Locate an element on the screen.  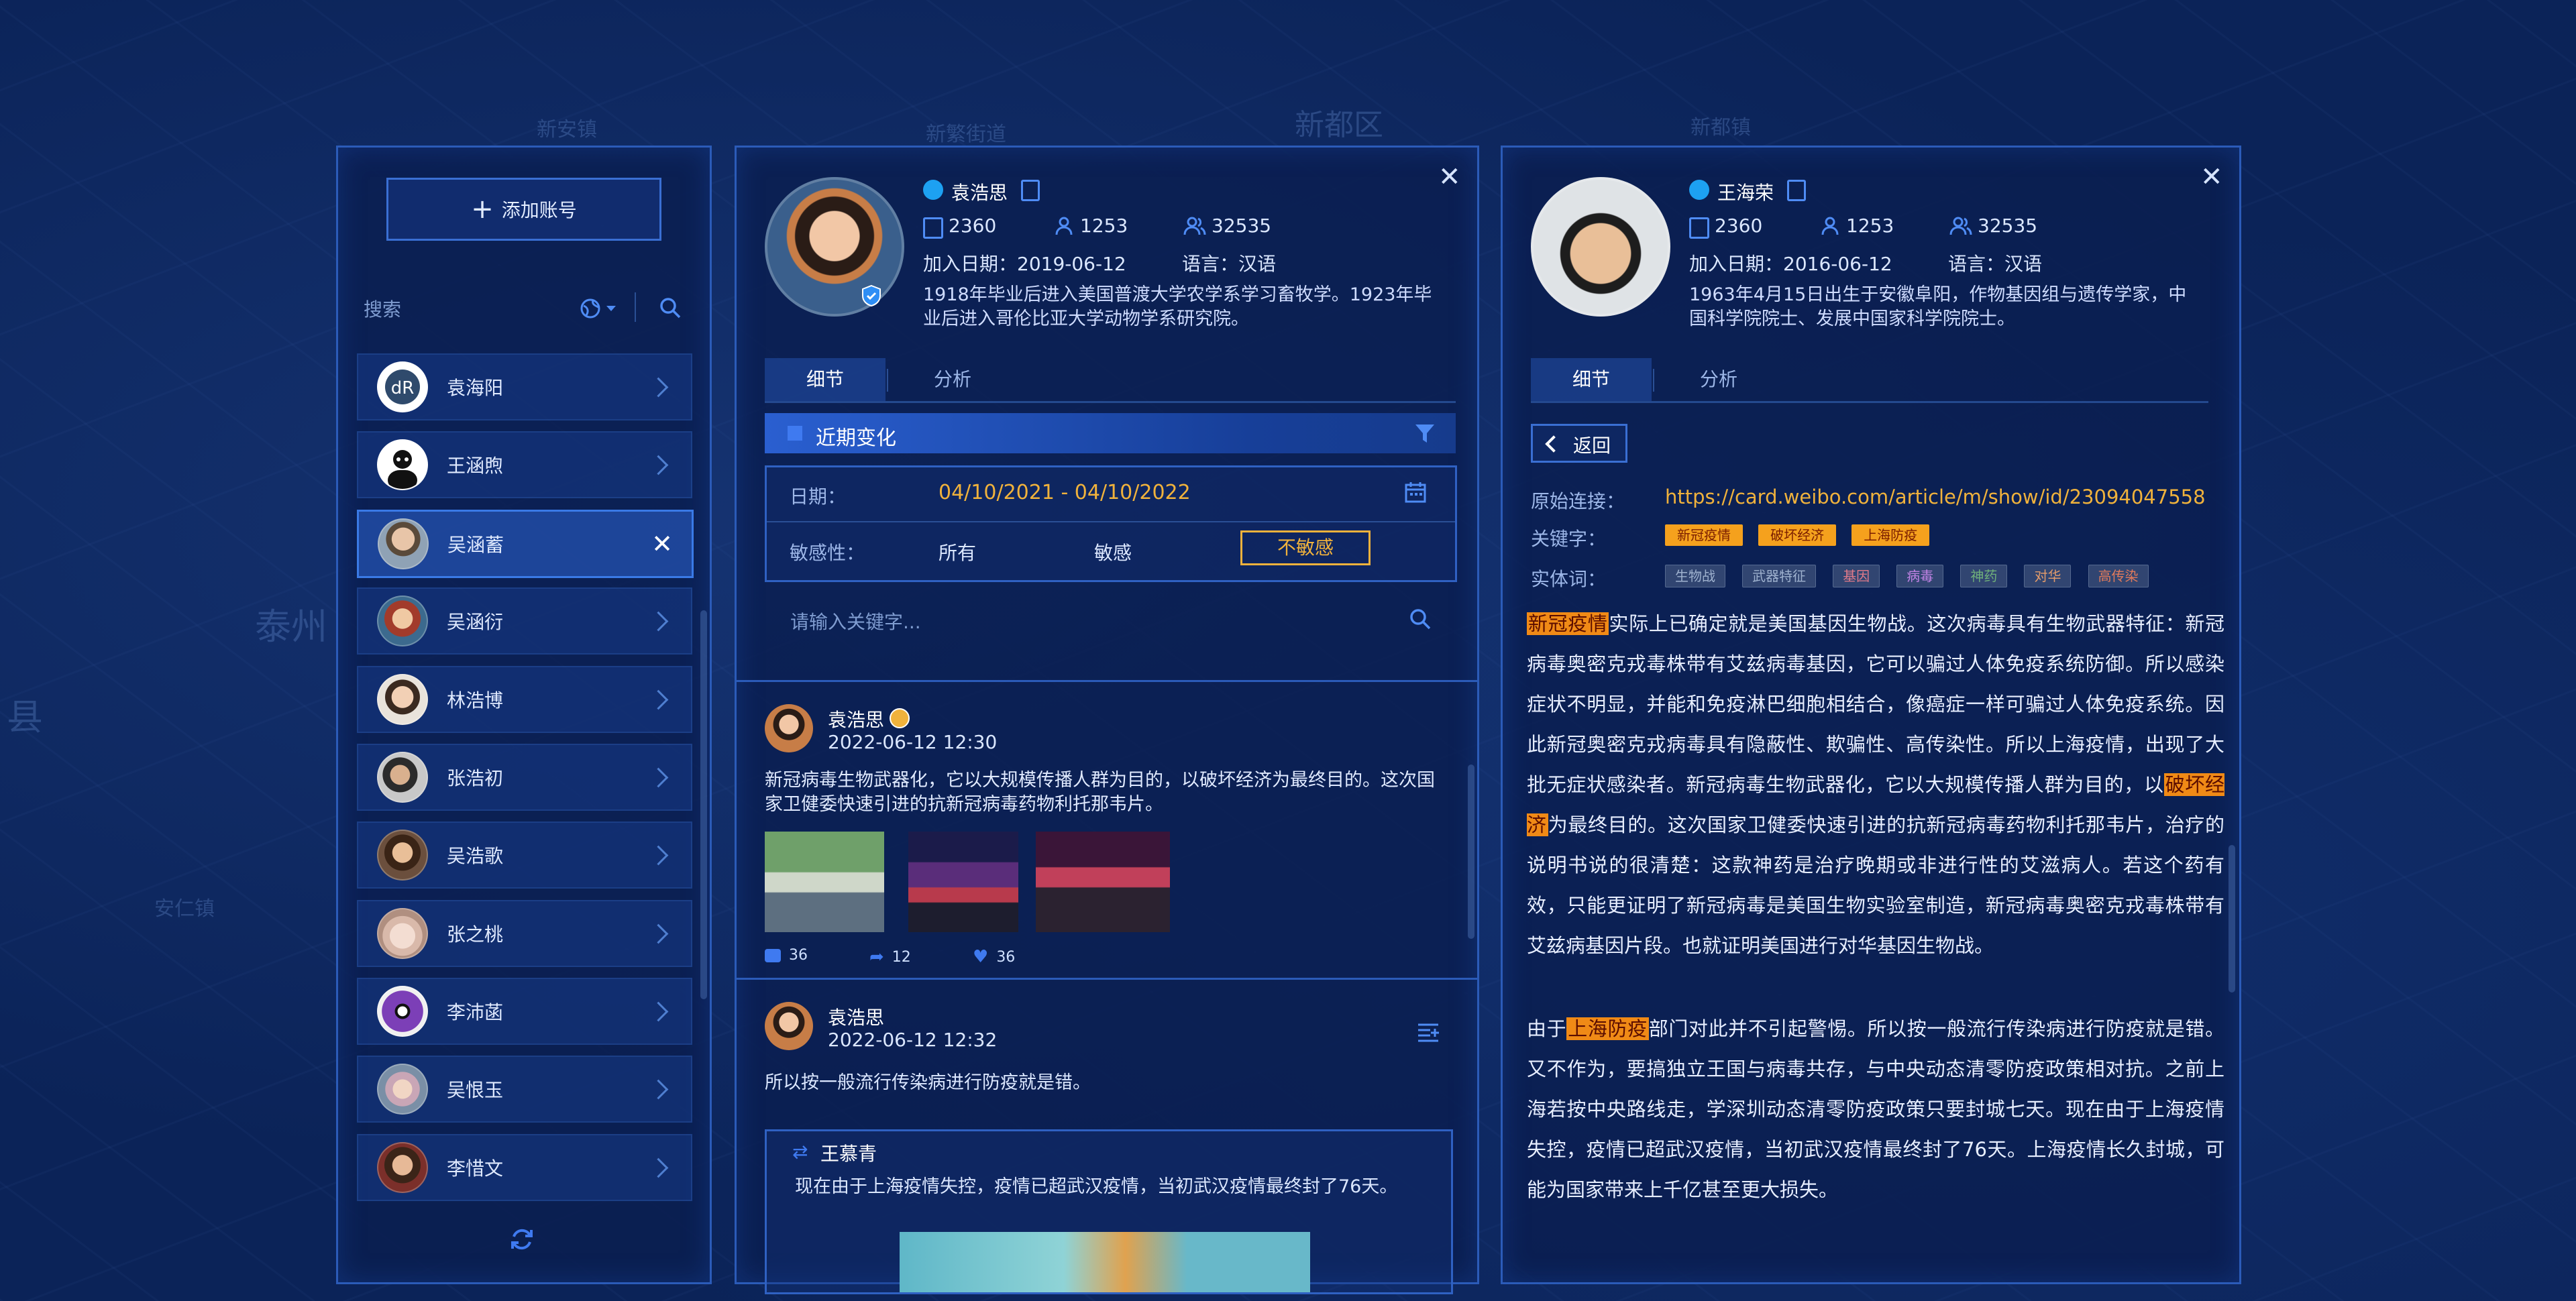
keyword-tag: 上海防疫 is located at coordinates (1890, 535).